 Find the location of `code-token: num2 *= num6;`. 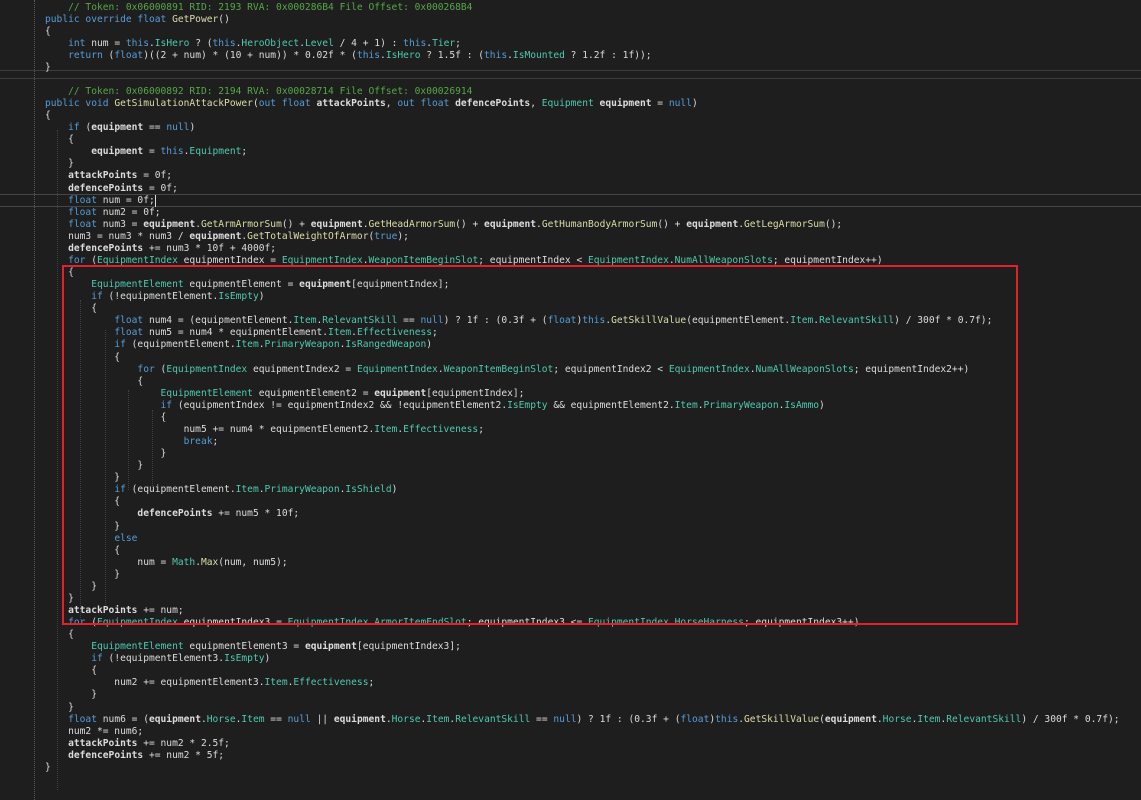

code-token: num2 *= num6; is located at coordinates (94, 731).